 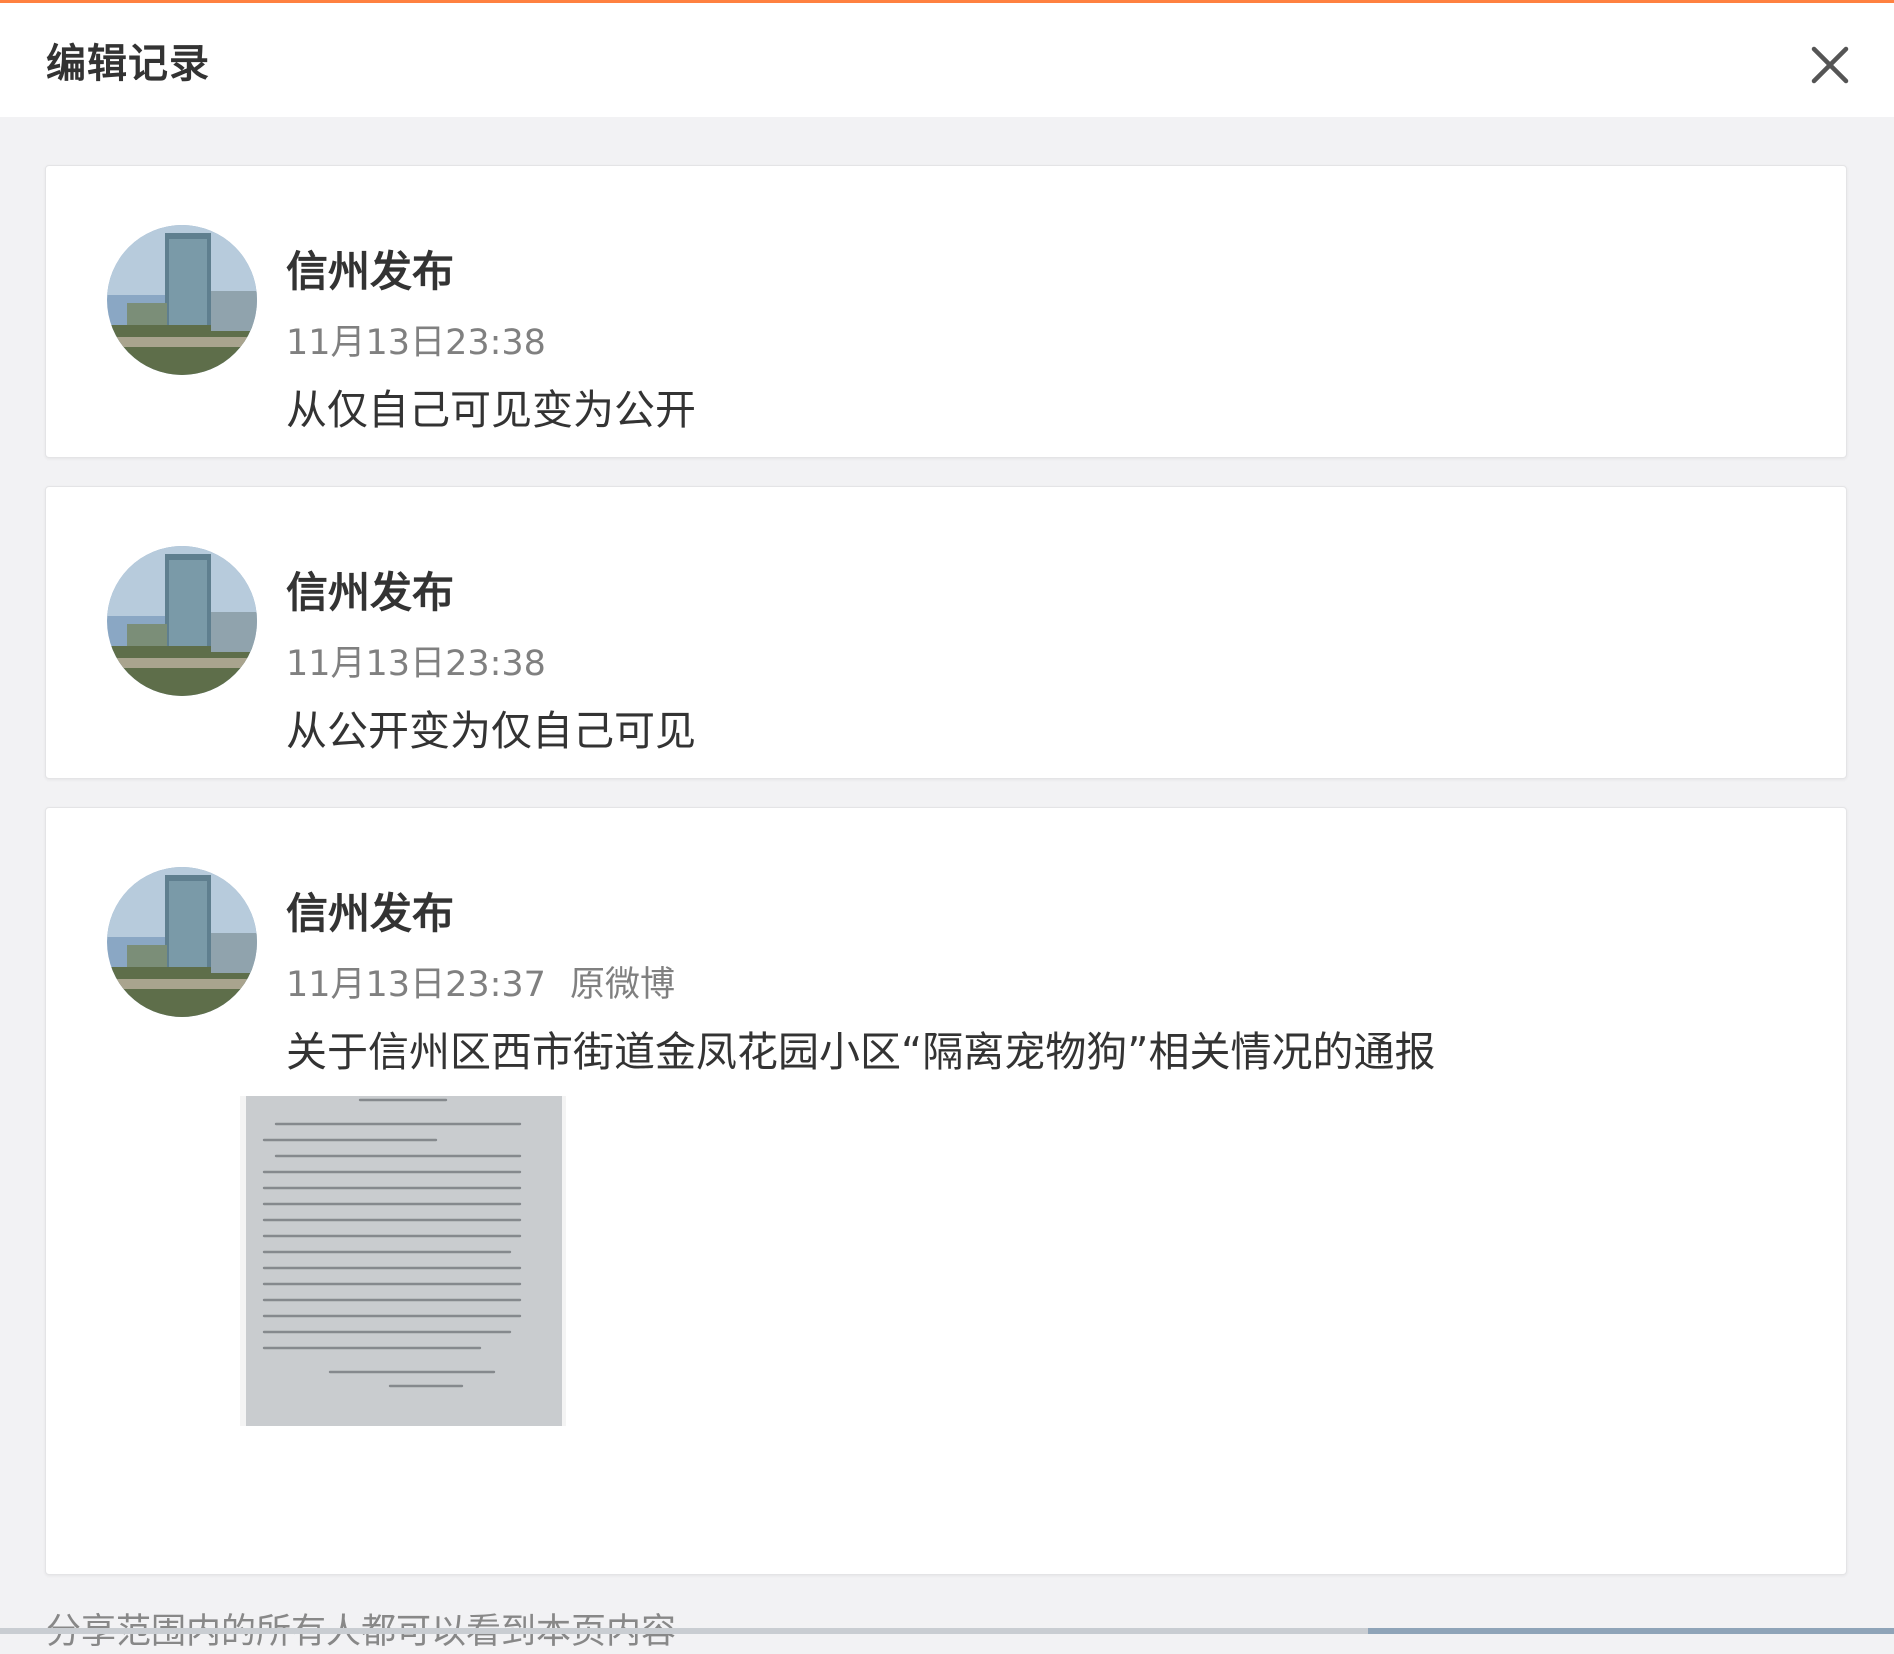 I want to click on record-time: 11月13日23:37, so click(x=416, y=985).